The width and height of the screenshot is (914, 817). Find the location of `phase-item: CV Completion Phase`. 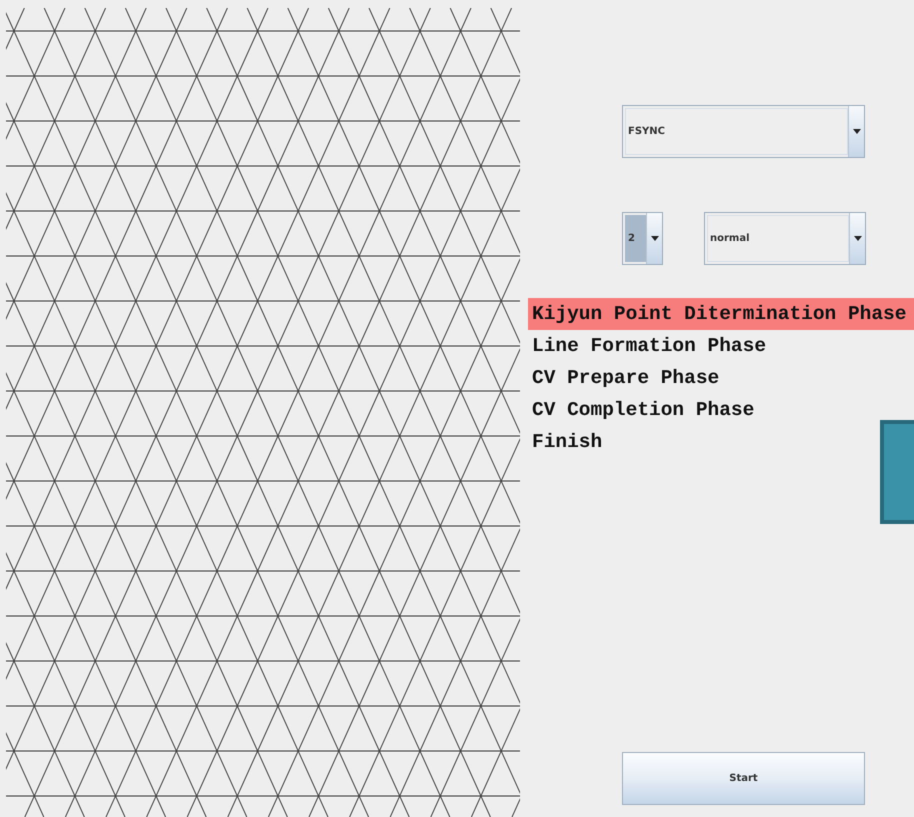

phase-item: CV Completion Phase is located at coordinates (642, 410).